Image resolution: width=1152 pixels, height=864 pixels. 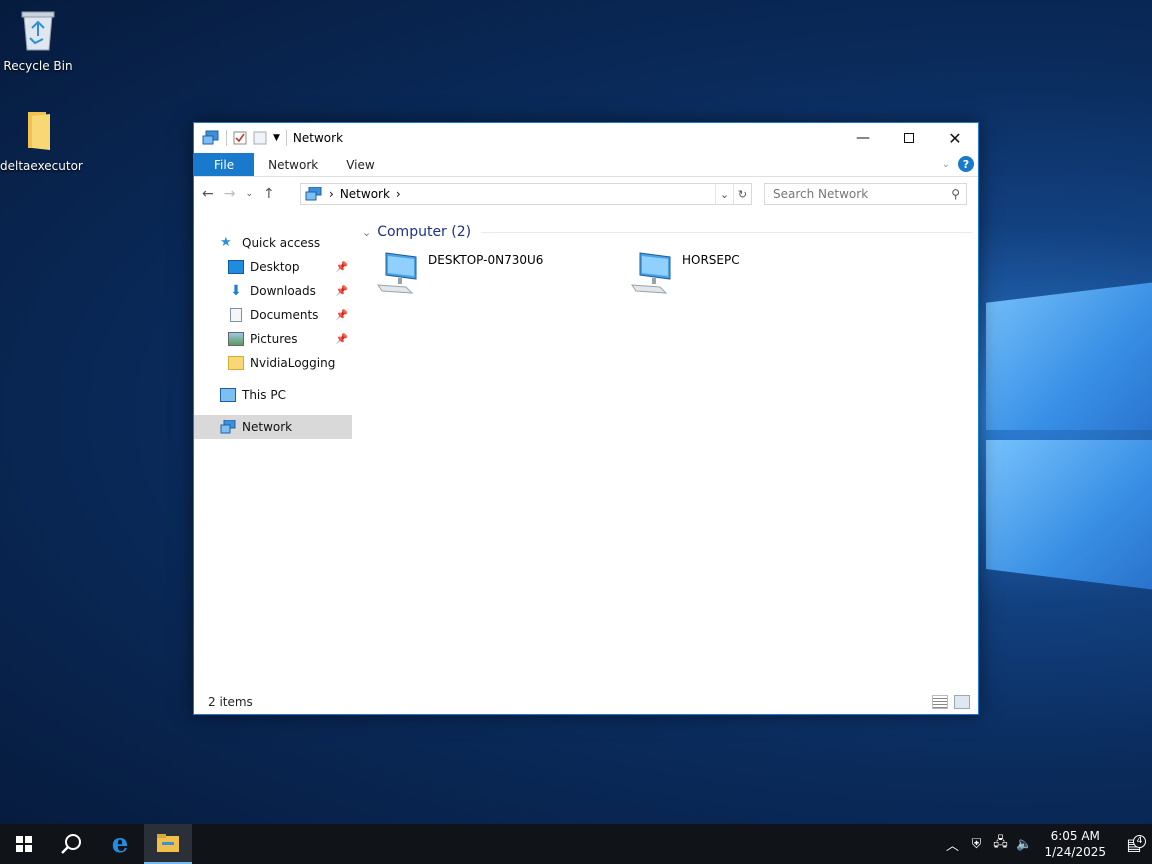 What do you see at coordinates (424, 232) in the screenshot?
I see `group-header-label: Computer (2)` at bounding box center [424, 232].